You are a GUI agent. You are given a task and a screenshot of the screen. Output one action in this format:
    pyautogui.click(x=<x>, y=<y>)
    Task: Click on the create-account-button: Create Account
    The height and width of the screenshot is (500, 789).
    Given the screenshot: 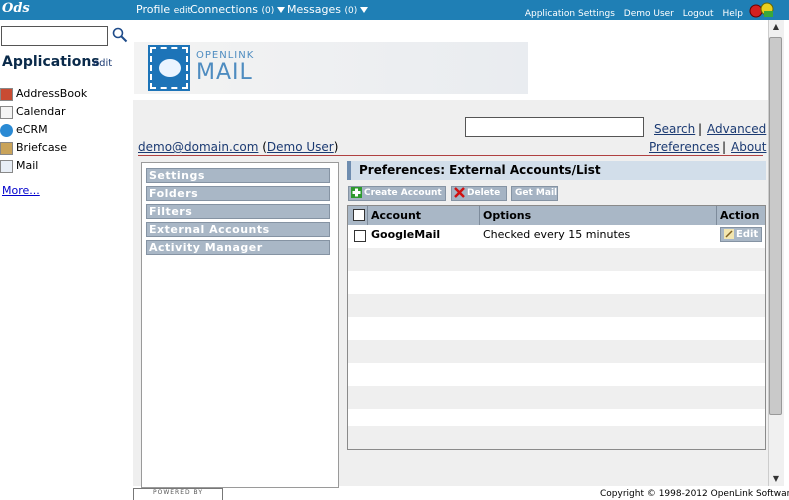 What is the action you would take?
    pyautogui.click(x=397, y=193)
    